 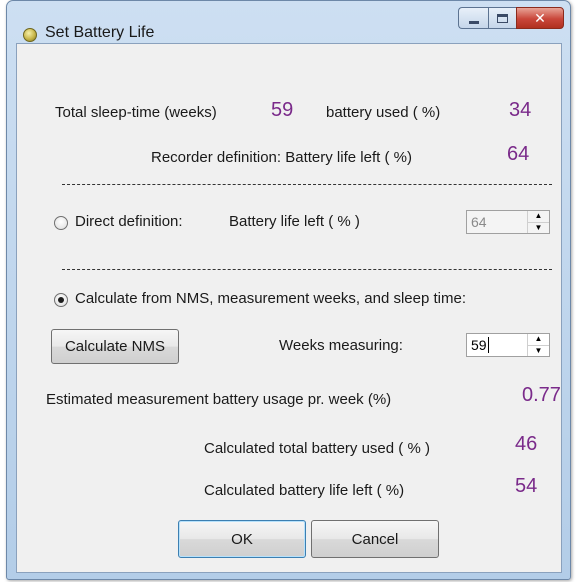 I want to click on title-bar: Set Battery Life ✕, so click(x=288, y=22).